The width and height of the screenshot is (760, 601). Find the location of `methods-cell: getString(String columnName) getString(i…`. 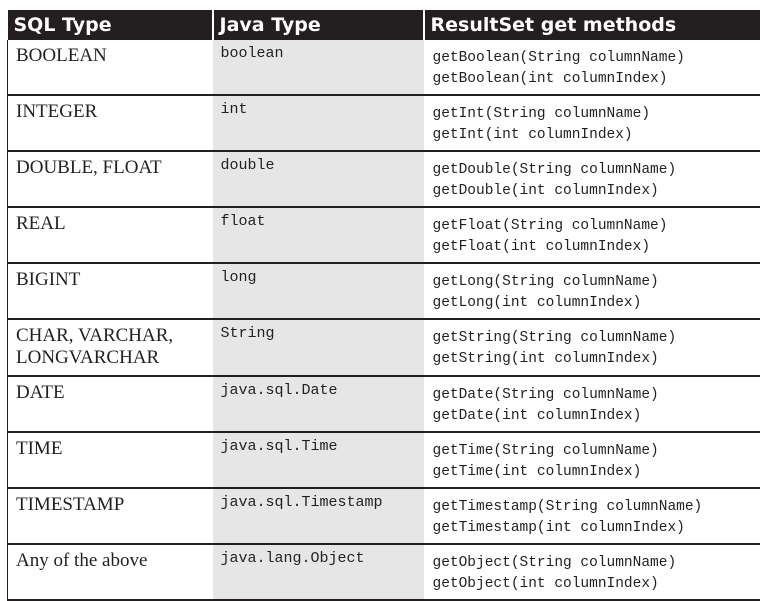

methods-cell: getString(String columnName) getString(i… is located at coordinates (592, 347).